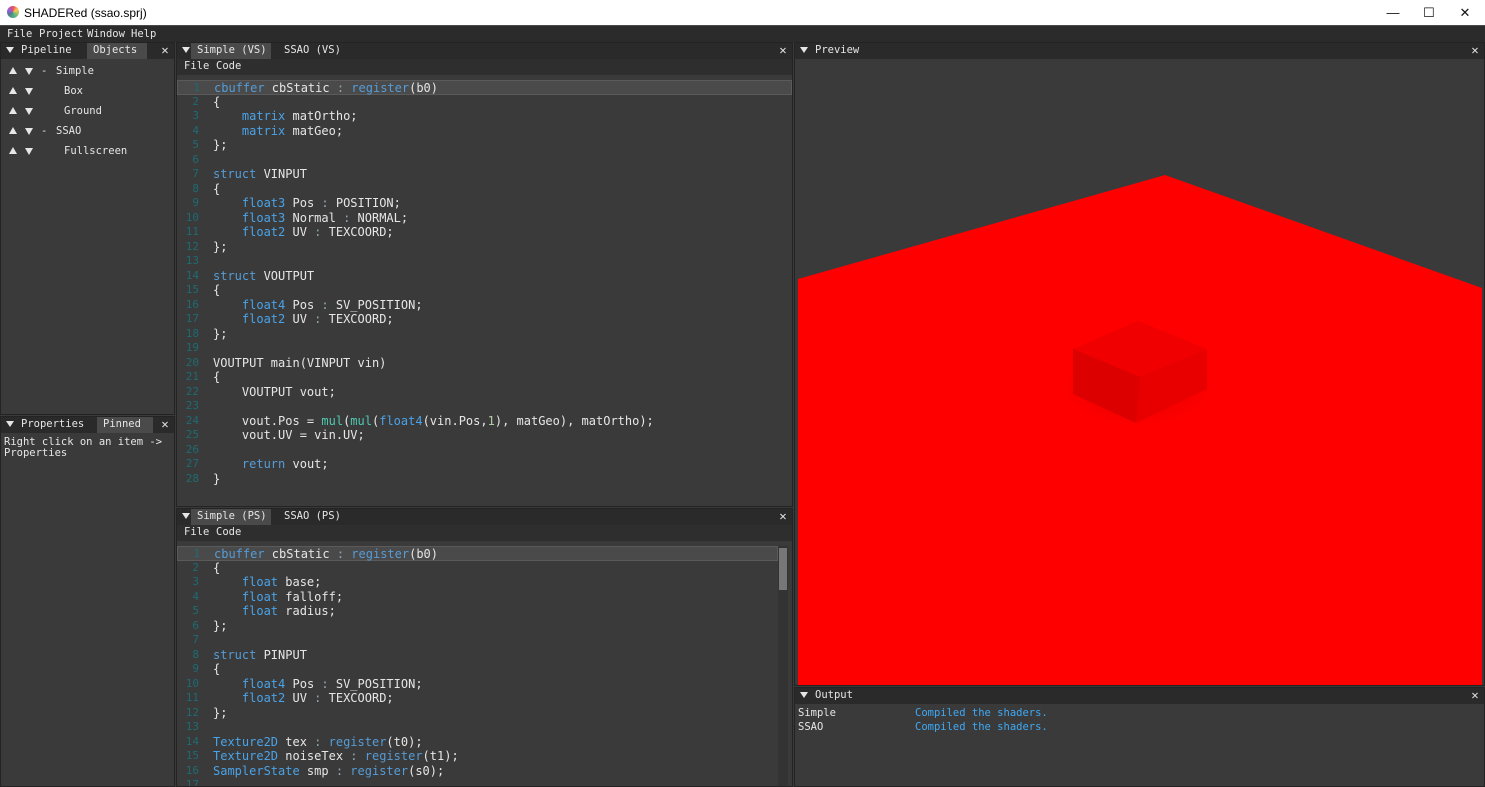  I want to click on vs-code-line: 4 matrix matGeo;, so click(484, 131).